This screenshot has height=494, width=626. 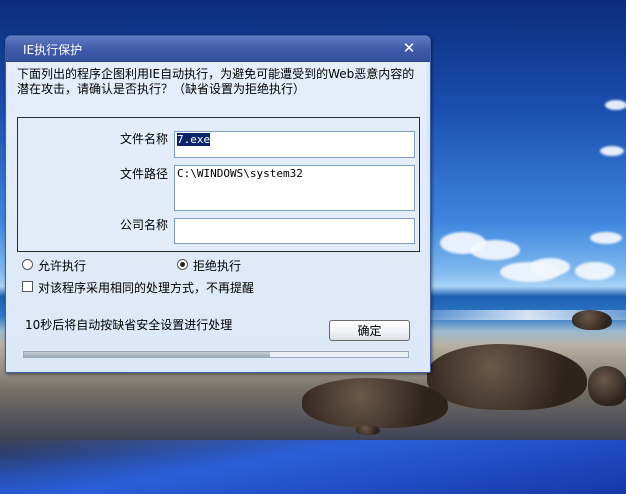 What do you see at coordinates (143, 225) in the screenshot?
I see `company-name-label: 公司名称` at bounding box center [143, 225].